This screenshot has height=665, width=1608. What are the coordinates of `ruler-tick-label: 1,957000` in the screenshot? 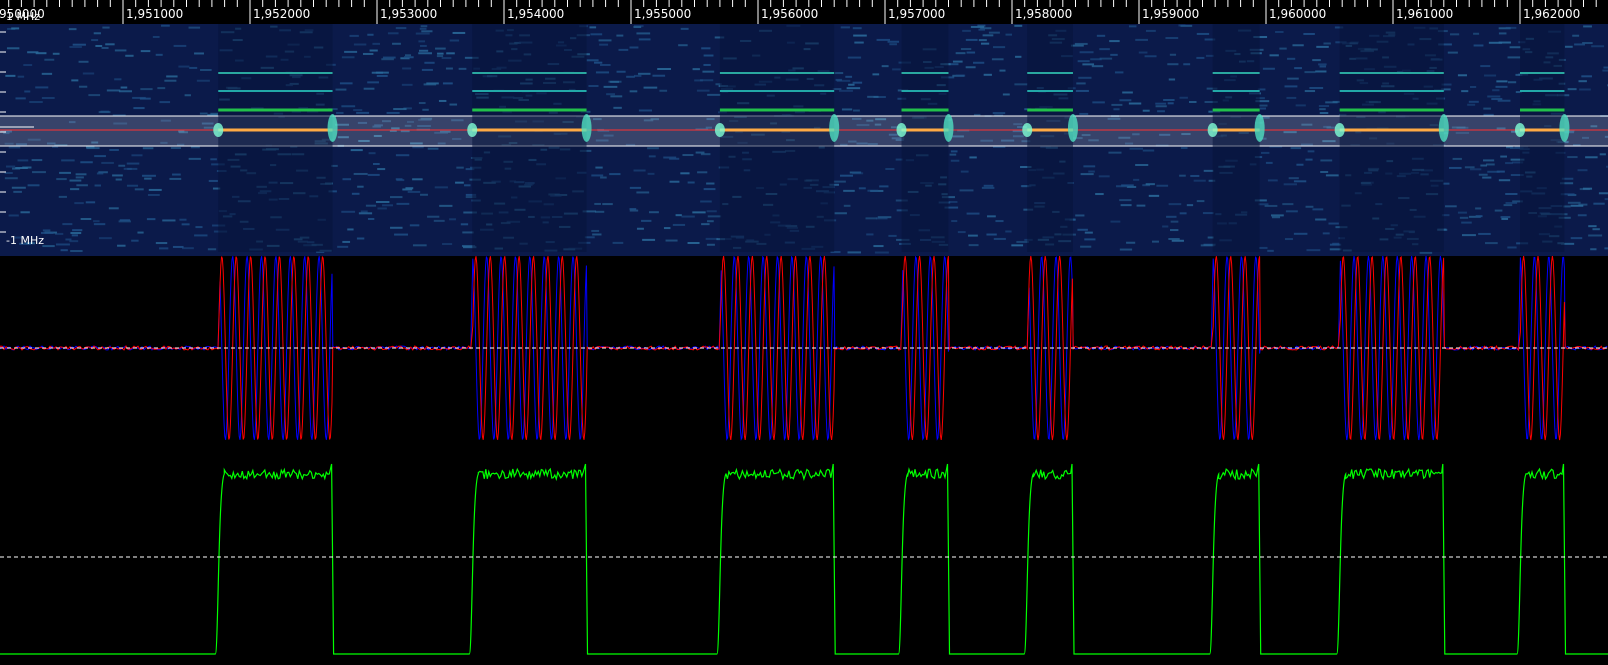 It's located at (917, 14).